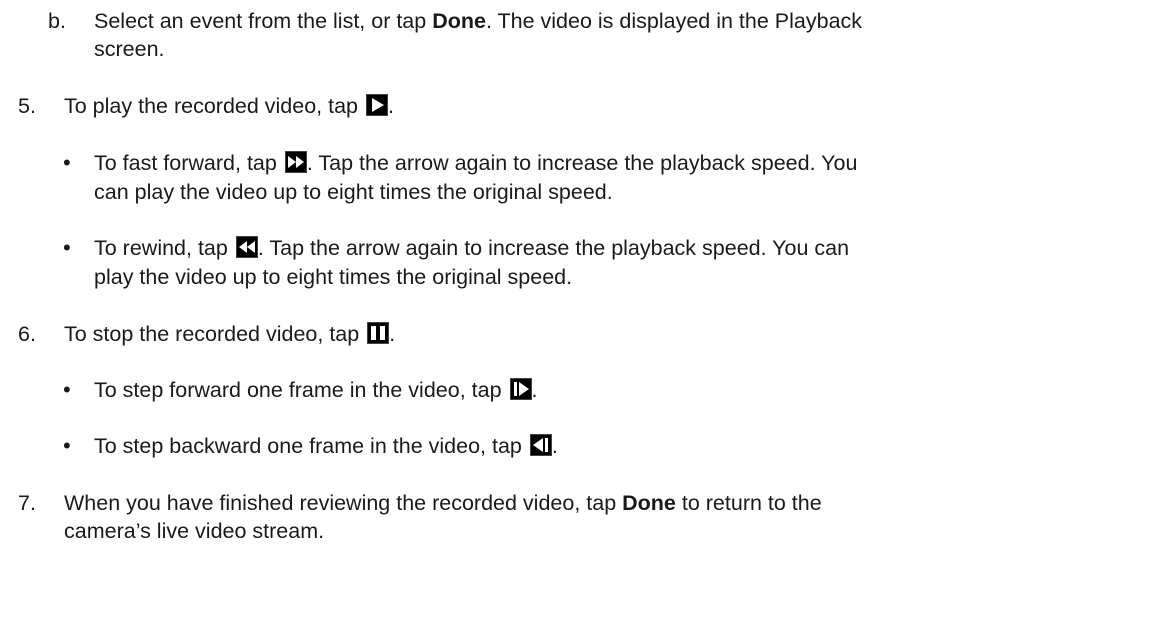 The height and width of the screenshot is (632, 1168). I want to click on step-6-marker: 6., so click(27, 334).